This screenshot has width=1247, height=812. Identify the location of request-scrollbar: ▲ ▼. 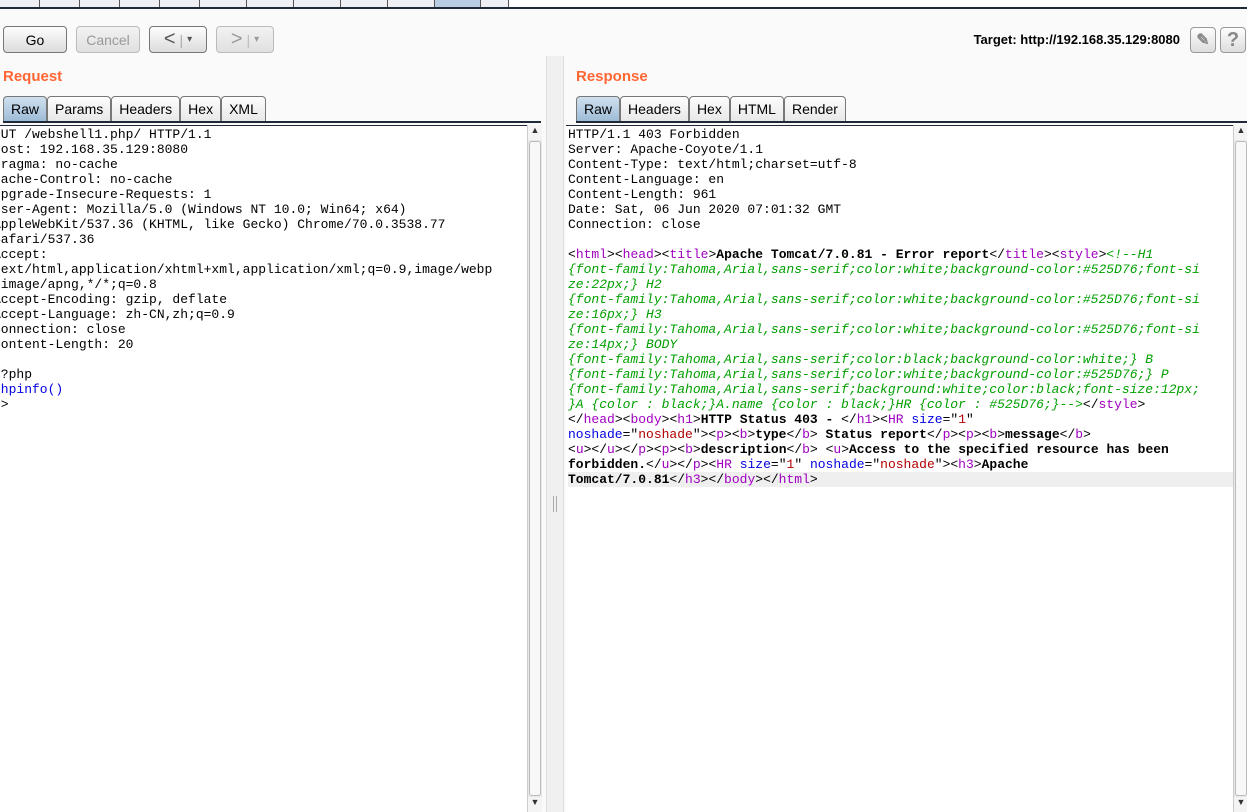
(534, 468).